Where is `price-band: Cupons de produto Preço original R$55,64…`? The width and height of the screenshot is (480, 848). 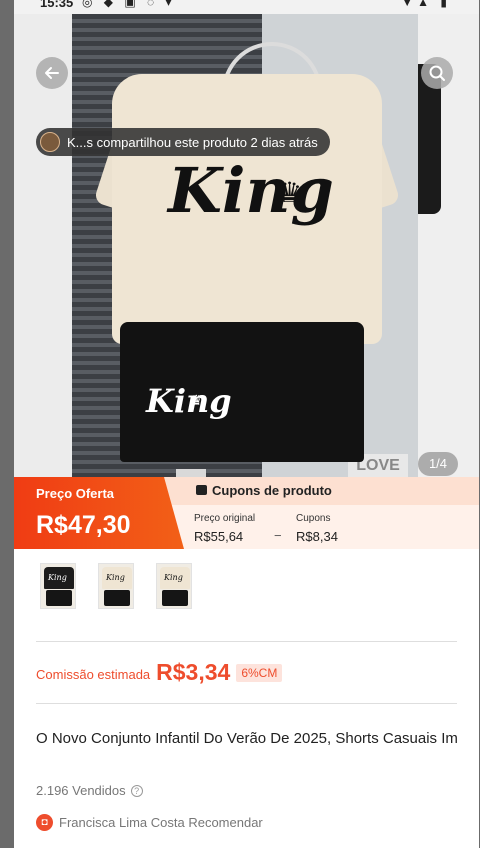
price-band: Cupons de produto Preço original R$55,64… is located at coordinates (246, 513).